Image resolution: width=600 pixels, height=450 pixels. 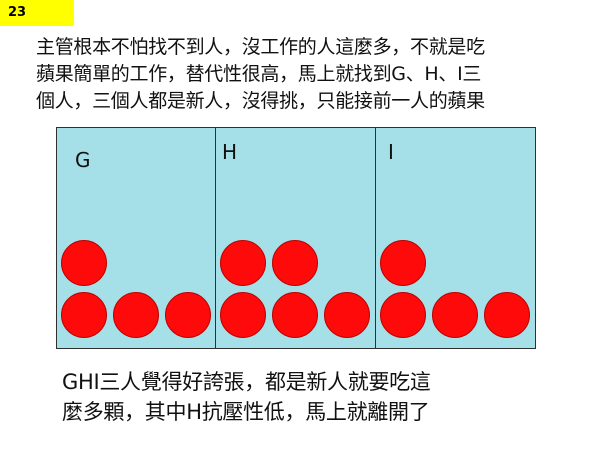 What do you see at coordinates (246, 412) in the screenshot?
I see `outro-line: 麼多顆，其中H抗壓性低，馬上就離開了` at bounding box center [246, 412].